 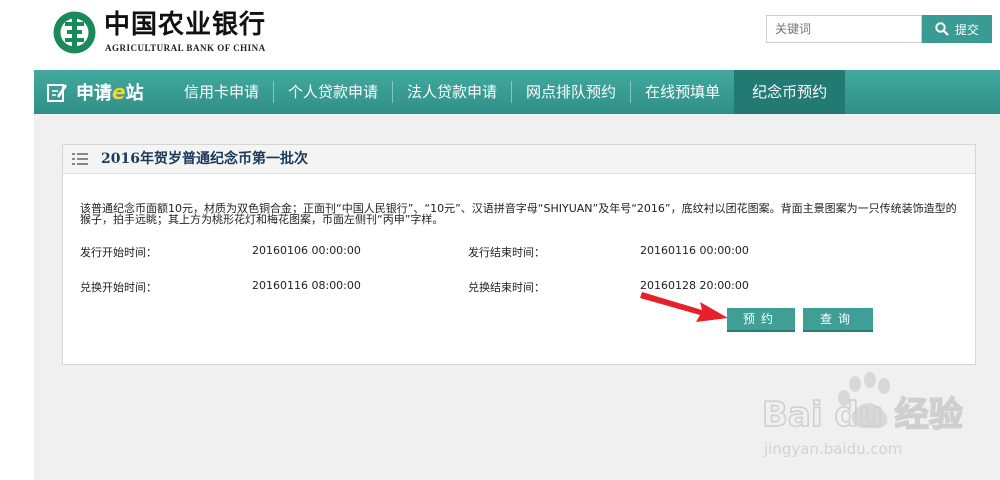 What do you see at coordinates (221, 92) in the screenshot?
I see `nav-item-credit-card: 信用卡申请` at bounding box center [221, 92].